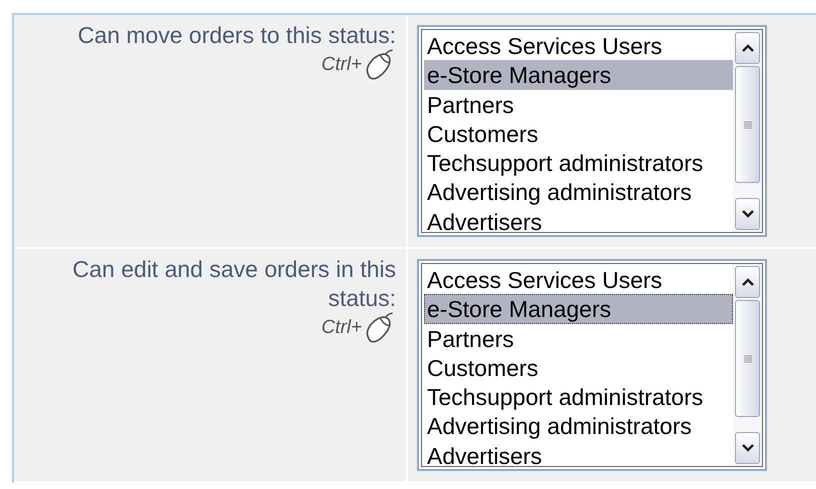  Describe the element at coordinates (234, 284) in the screenshot. I see `field-label: Can edit and save orders in this status:` at that location.